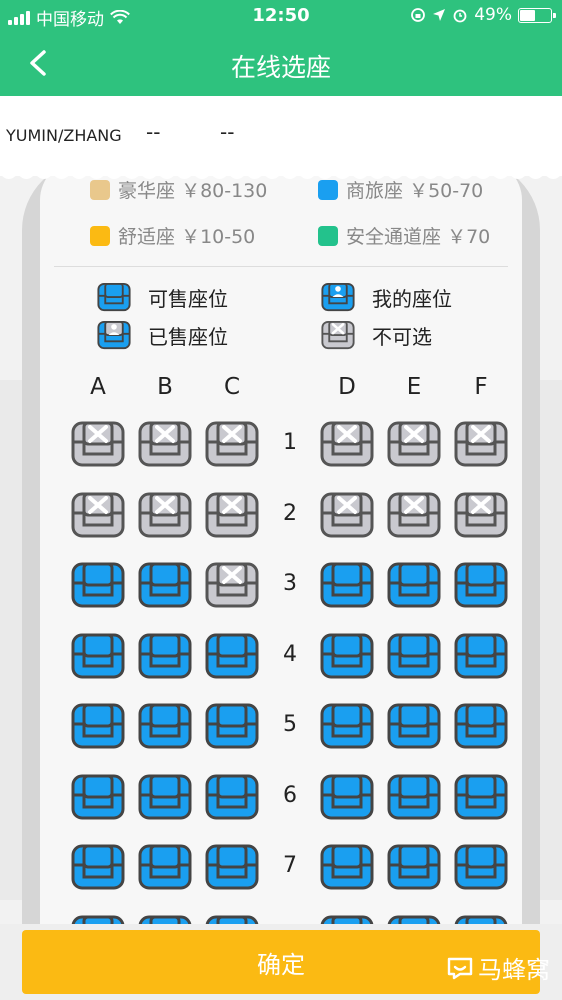  I want to click on seat-6f, so click(481, 797).